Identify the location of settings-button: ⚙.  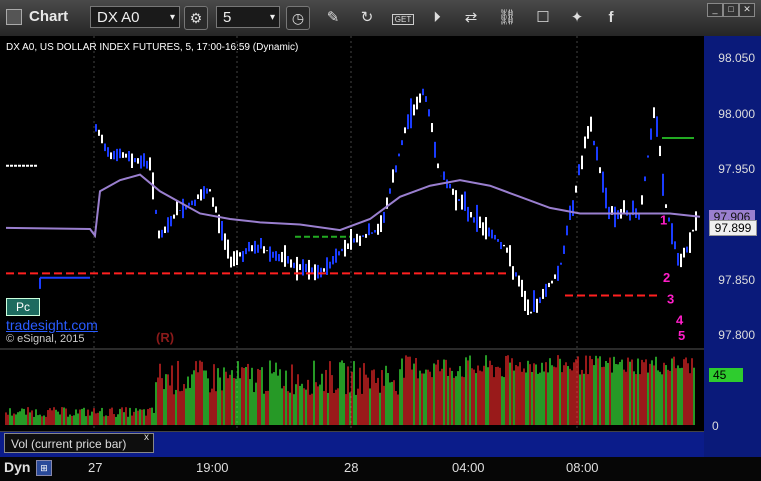
(196, 18).